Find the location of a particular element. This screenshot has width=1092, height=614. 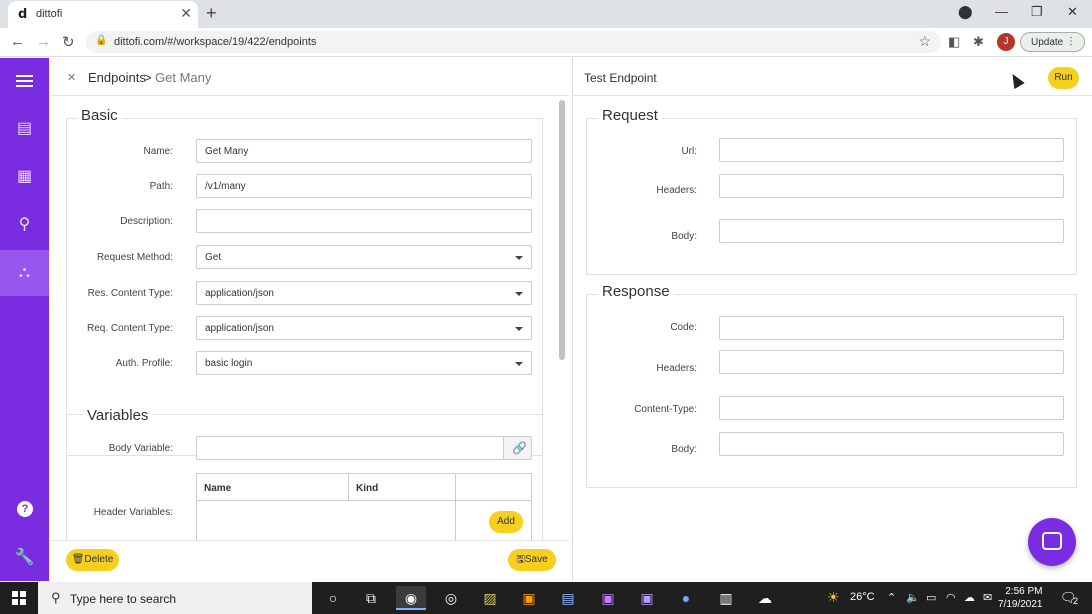

basic-legend: Basic is located at coordinates (99, 115).